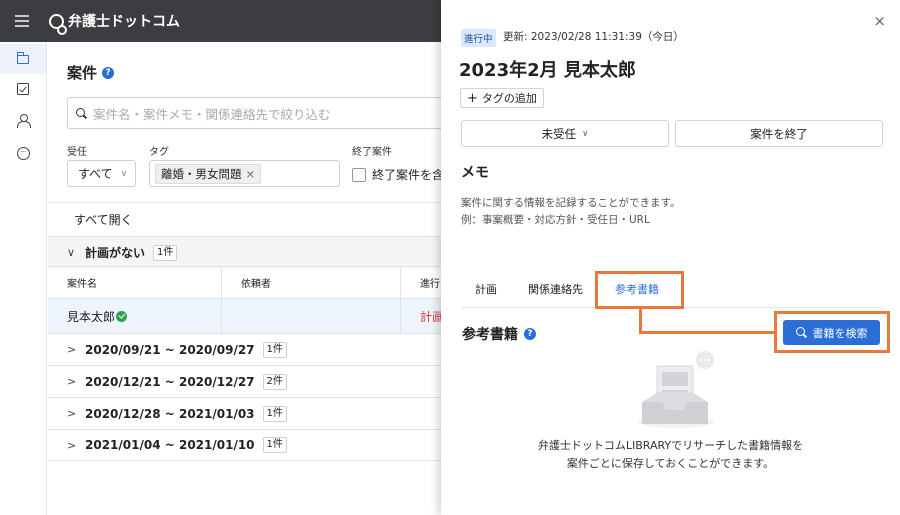 The image size is (900, 515). I want to click on receipt-filter-select: すべて ∨, so click(101, 173).